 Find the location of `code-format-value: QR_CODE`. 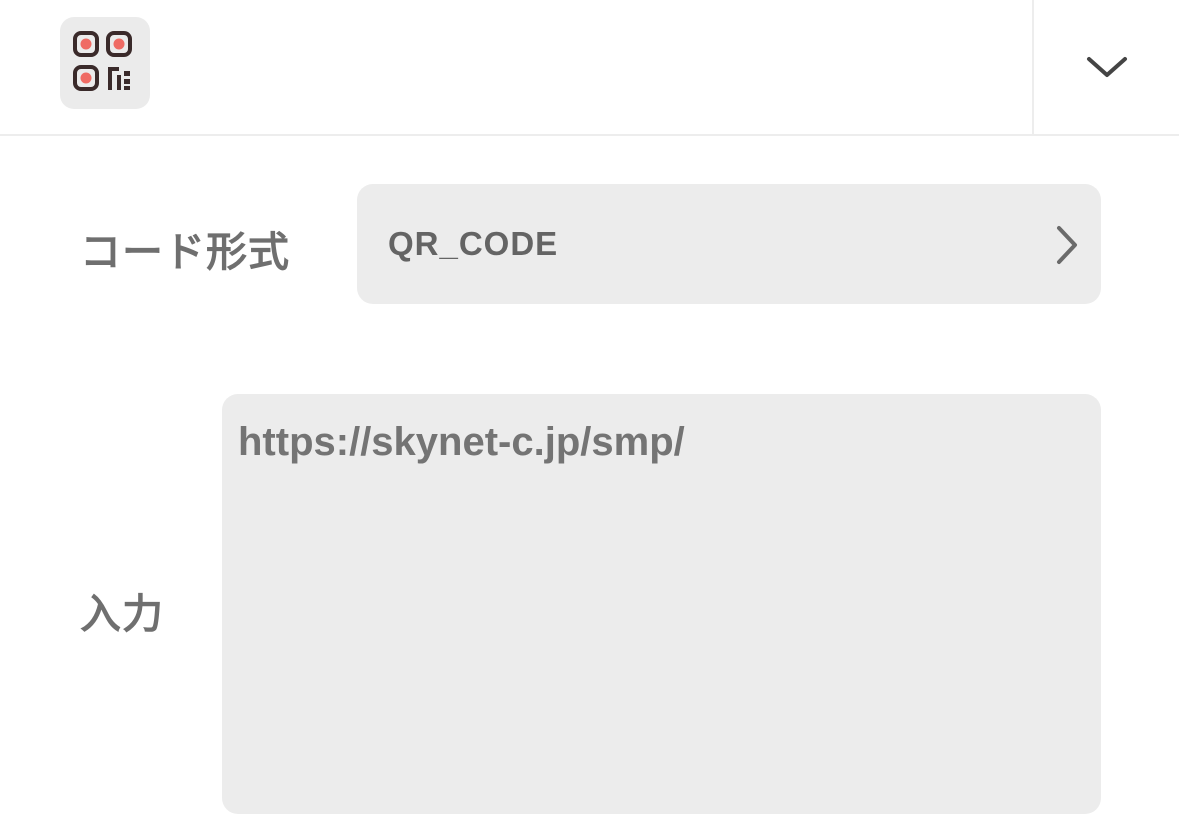

code-format-value: QR_CODE is located at coordinates (473, 243).